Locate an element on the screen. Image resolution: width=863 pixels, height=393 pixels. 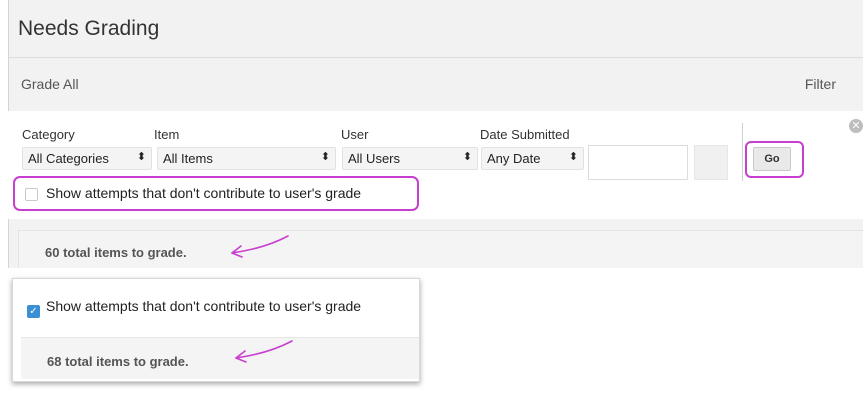
user-label: User is located at coordinates (355, 134).